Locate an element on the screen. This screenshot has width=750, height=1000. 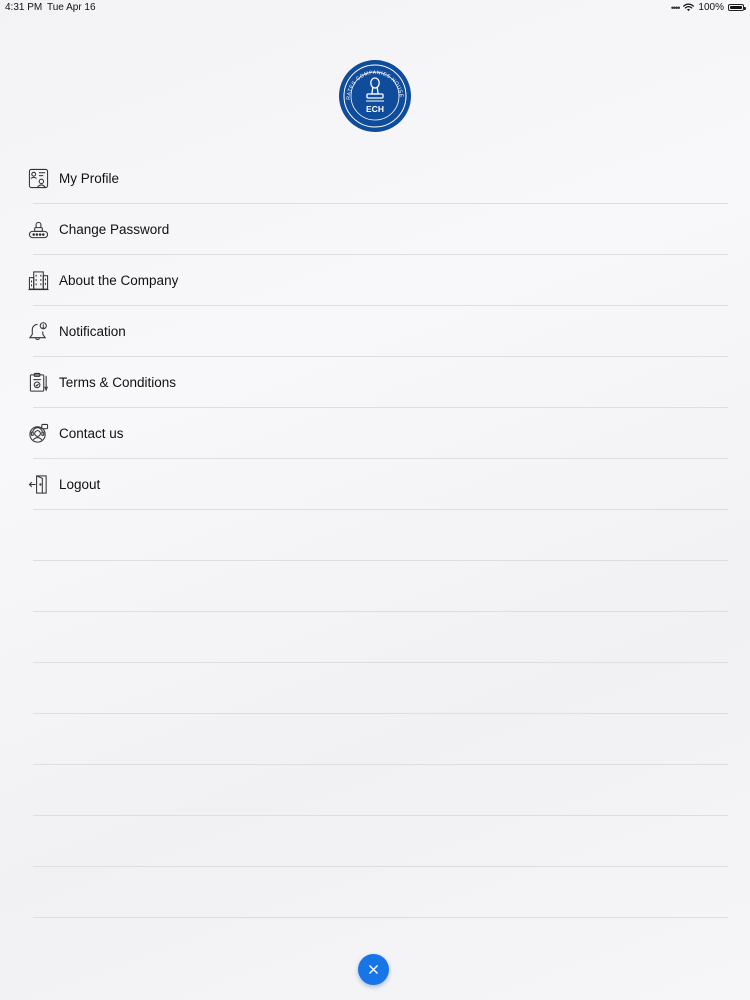
menu-item-about-the-company: About the Company is located at coordinates (375, 280).